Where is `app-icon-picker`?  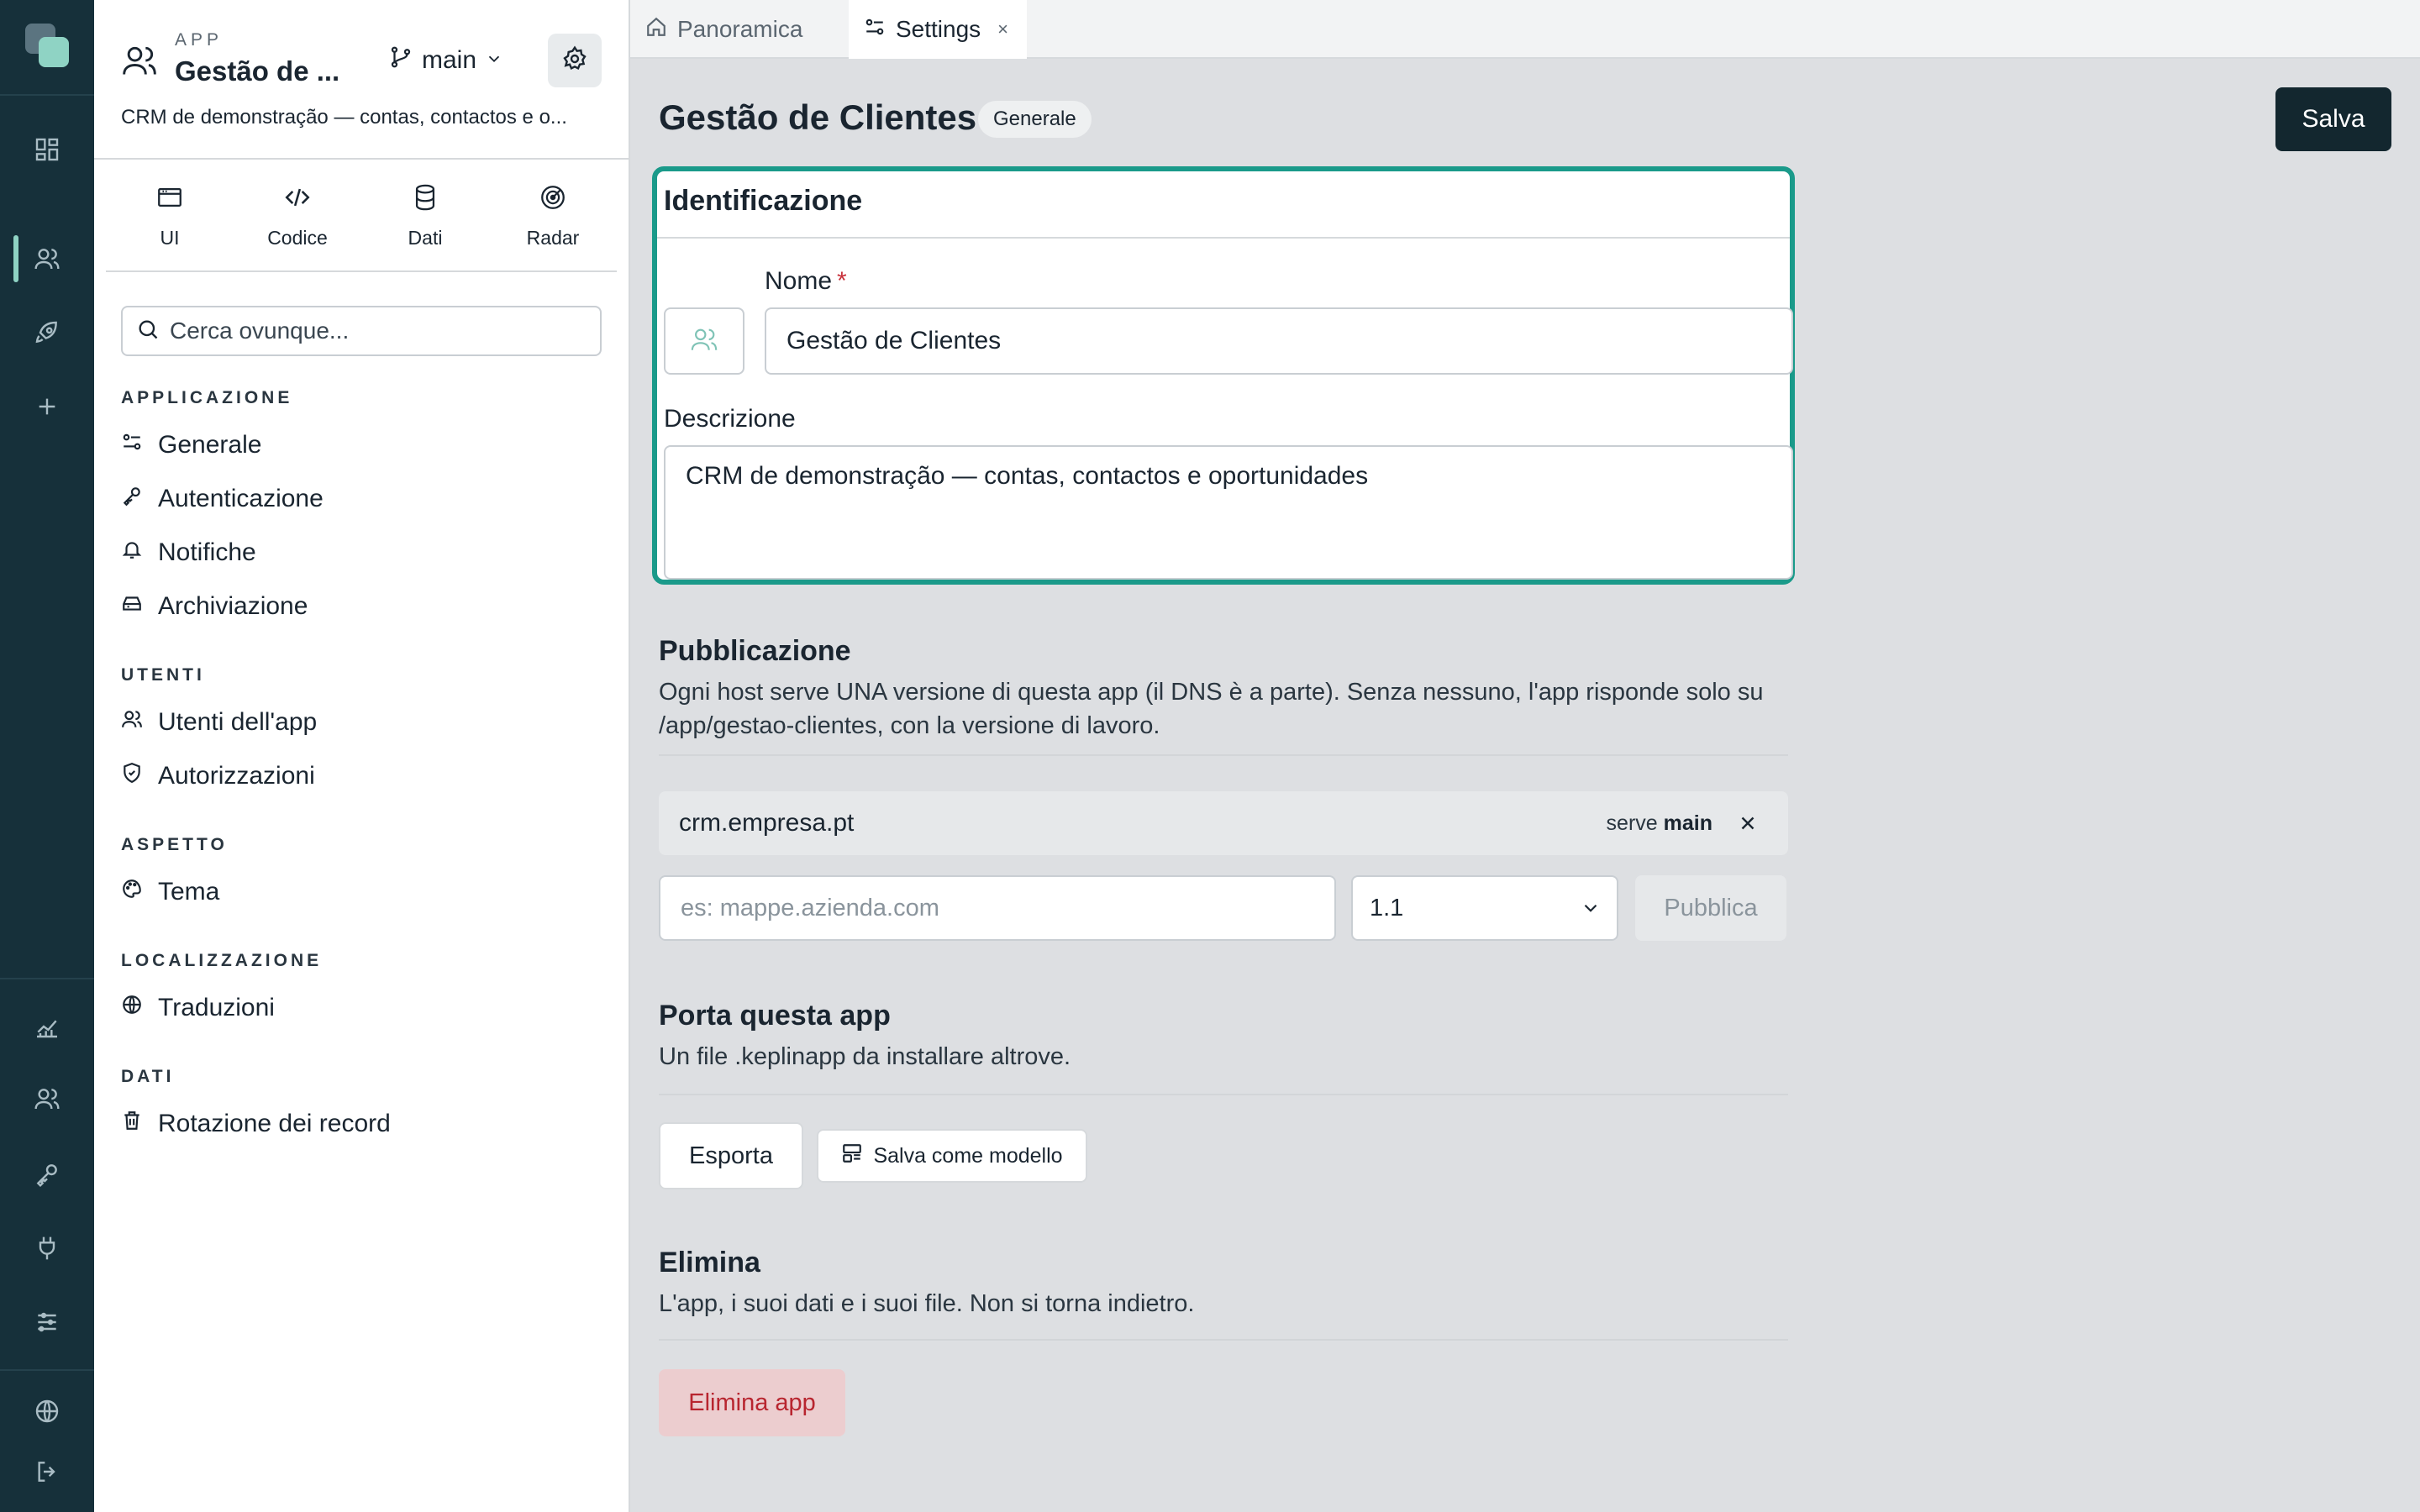 app-icon-picker is located at coordinates (704, 341).